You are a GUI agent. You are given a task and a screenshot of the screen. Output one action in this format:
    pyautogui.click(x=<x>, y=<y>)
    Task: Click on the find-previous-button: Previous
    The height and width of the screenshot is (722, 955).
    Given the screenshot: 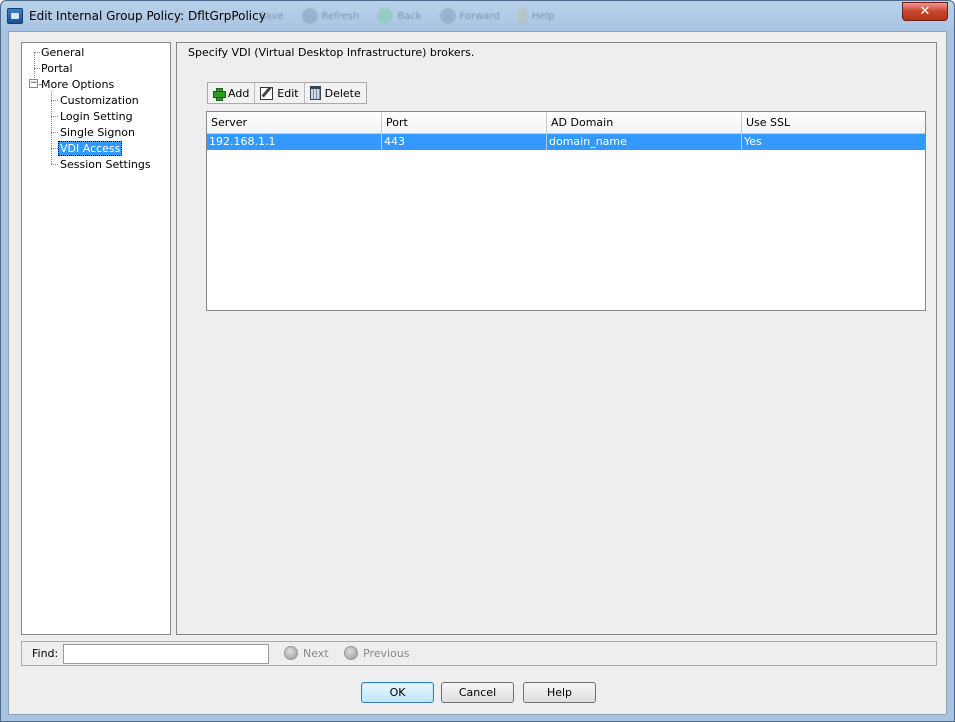 What is the action you would take?
    pyautogui.click(x=377, y=653)
    